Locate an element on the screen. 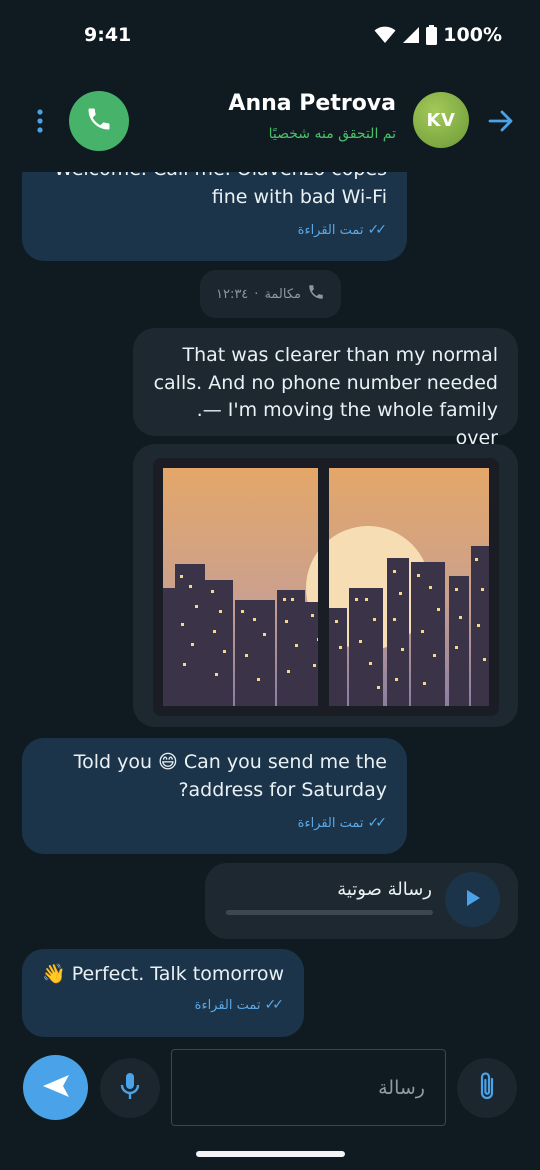  message-text: 👋 Perfect. Talk tomorrow is located at coordinates (163, 974).